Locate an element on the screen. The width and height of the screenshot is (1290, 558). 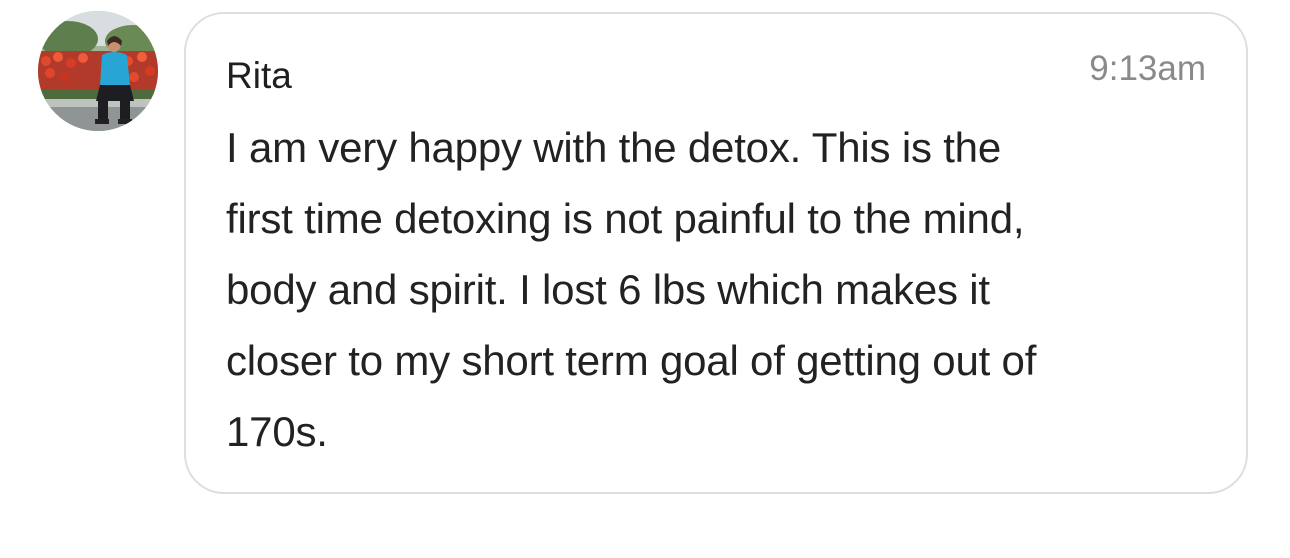
message-text-line: 170s. is located at coordinates (277, 431).